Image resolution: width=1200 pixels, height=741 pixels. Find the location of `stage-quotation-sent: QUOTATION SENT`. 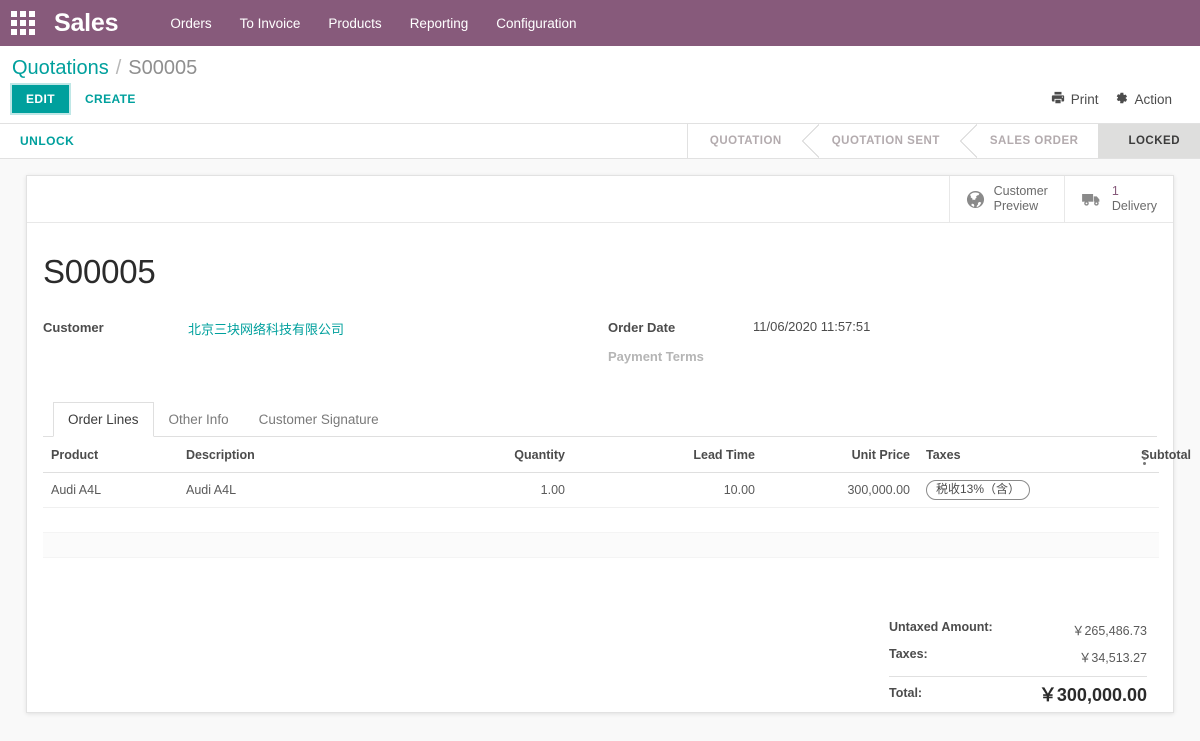

stage-quotation-sent: QUOTATION SENT is located at coordinates (880, 141).